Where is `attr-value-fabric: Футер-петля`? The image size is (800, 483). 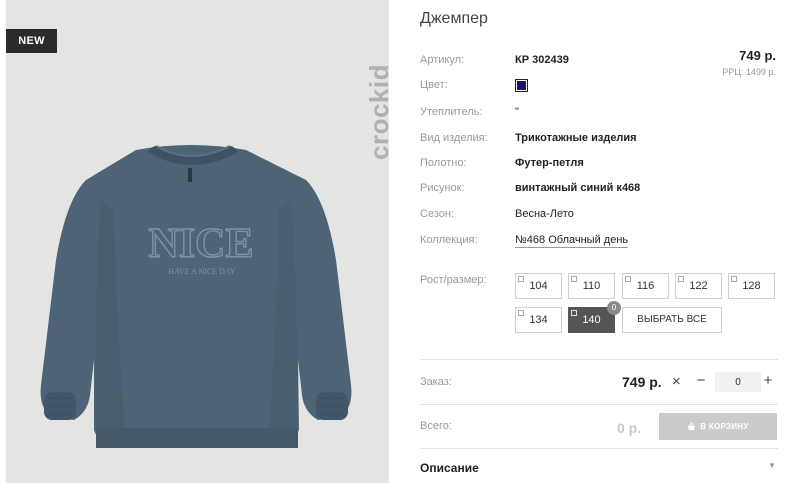
attr-value-fabric: Футер-петля is located at coordinates (549, 163).